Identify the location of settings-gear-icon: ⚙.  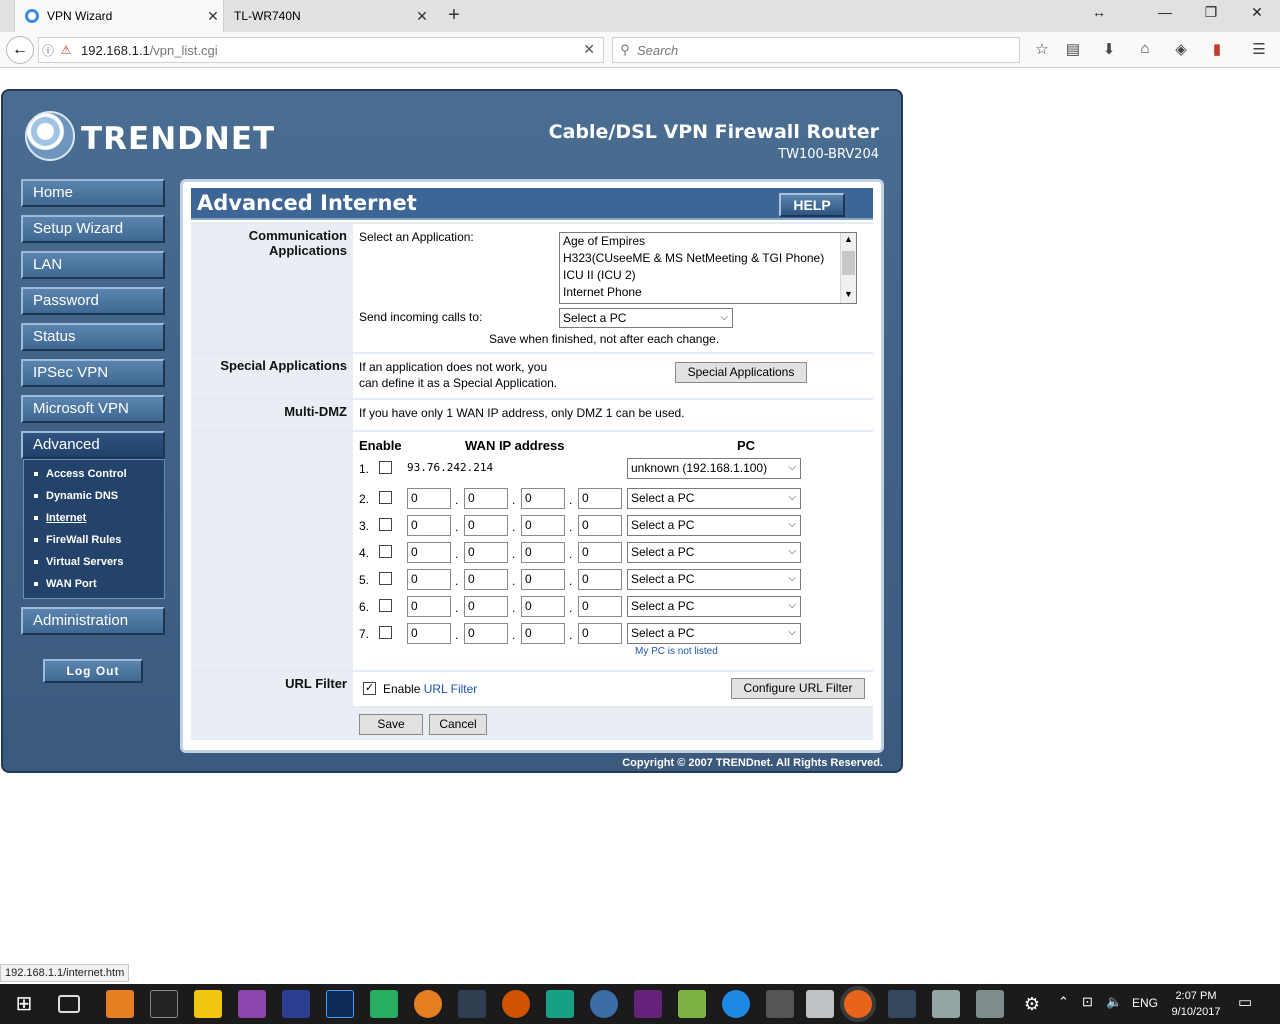
(1032, 1004).